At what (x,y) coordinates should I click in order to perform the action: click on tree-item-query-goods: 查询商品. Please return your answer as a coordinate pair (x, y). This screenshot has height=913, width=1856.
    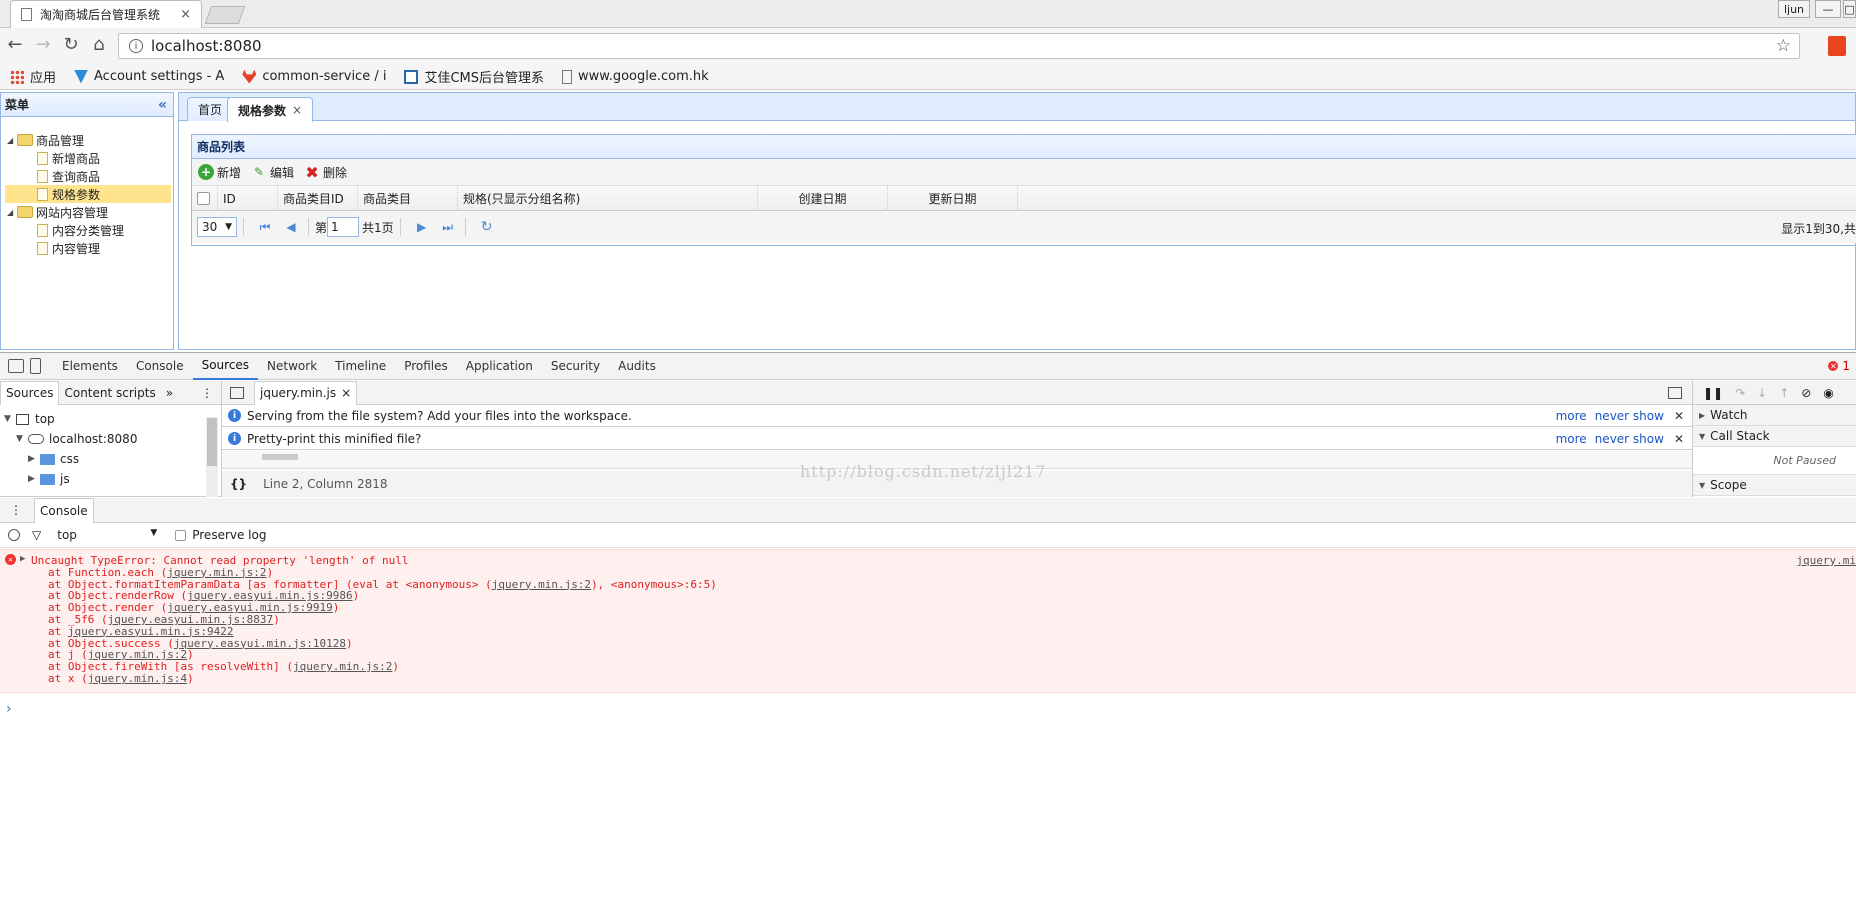
    Looking at the image, I should click on (68, 176).